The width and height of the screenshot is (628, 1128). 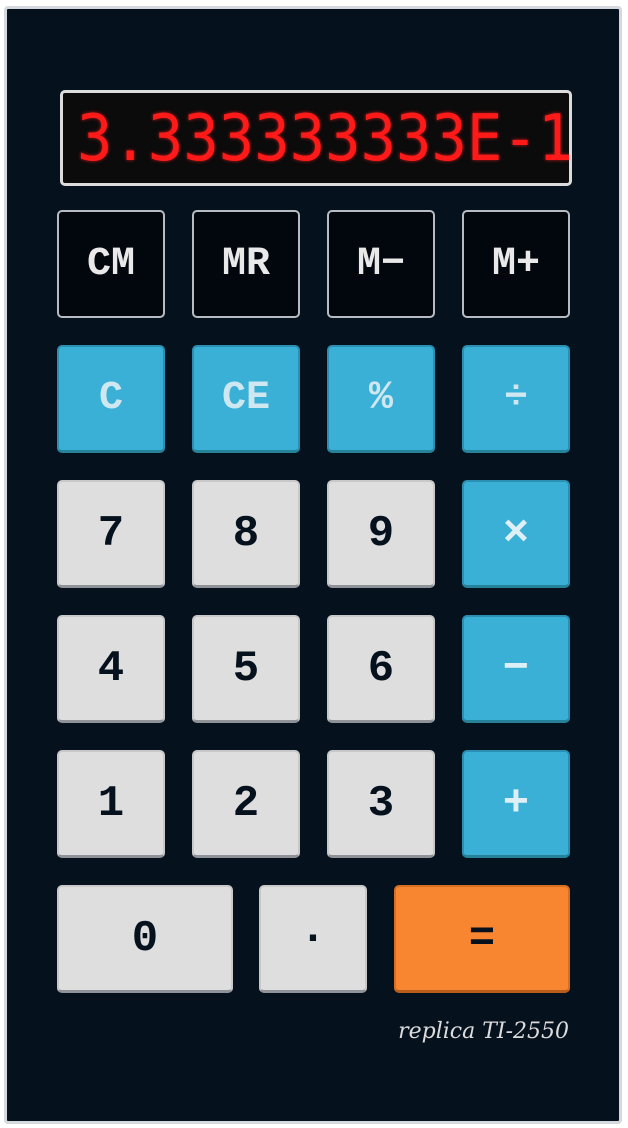 I want to click on digit-2-button: 2, so click(x=246, y=804).